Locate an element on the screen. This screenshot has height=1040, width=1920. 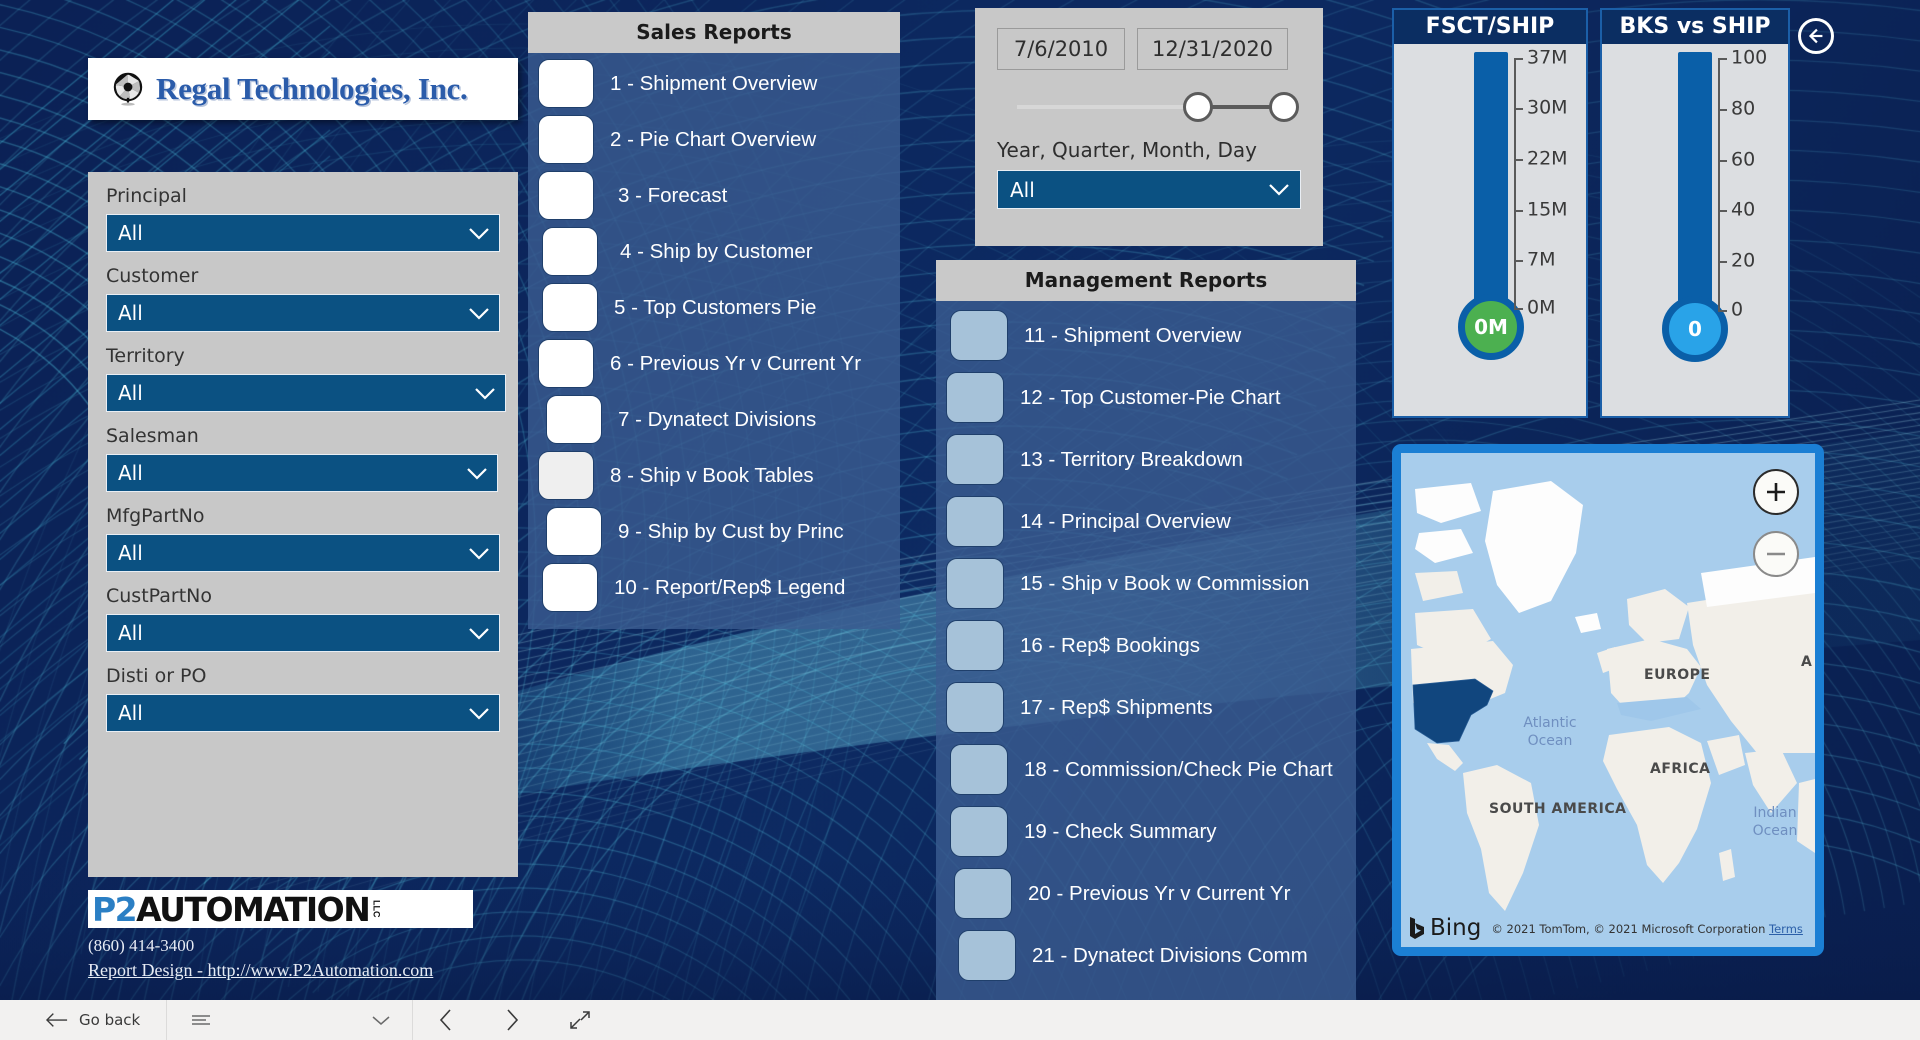
mfgpartno-dropdown: All is located at coordinates (303, 553).